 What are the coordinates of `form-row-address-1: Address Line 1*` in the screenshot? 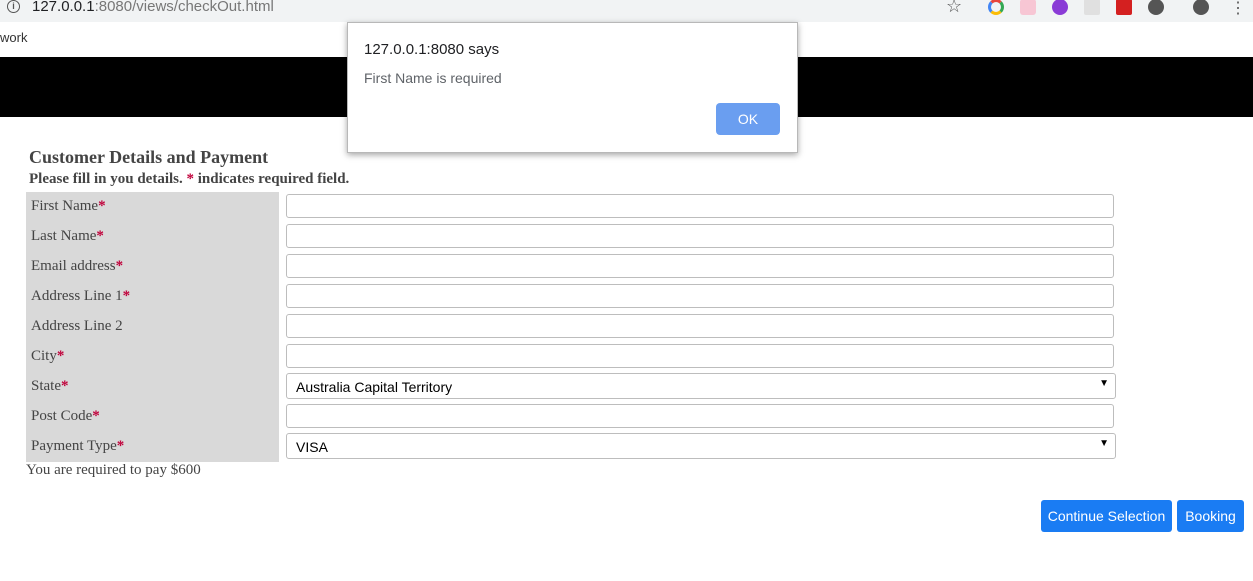 It's located at (576, 297).